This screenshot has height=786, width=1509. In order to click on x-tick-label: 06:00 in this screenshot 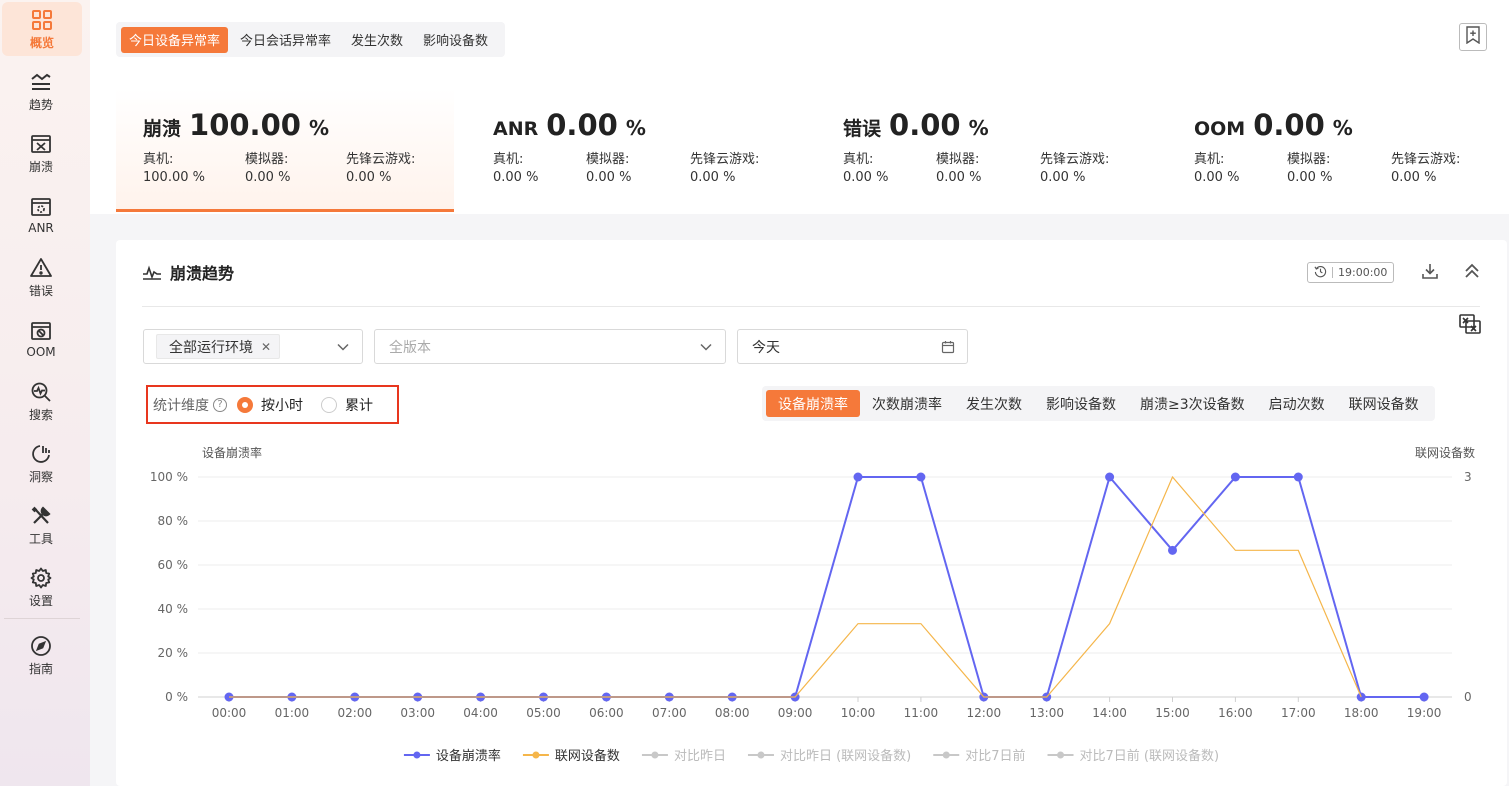, I will do `click(606, 713)`.